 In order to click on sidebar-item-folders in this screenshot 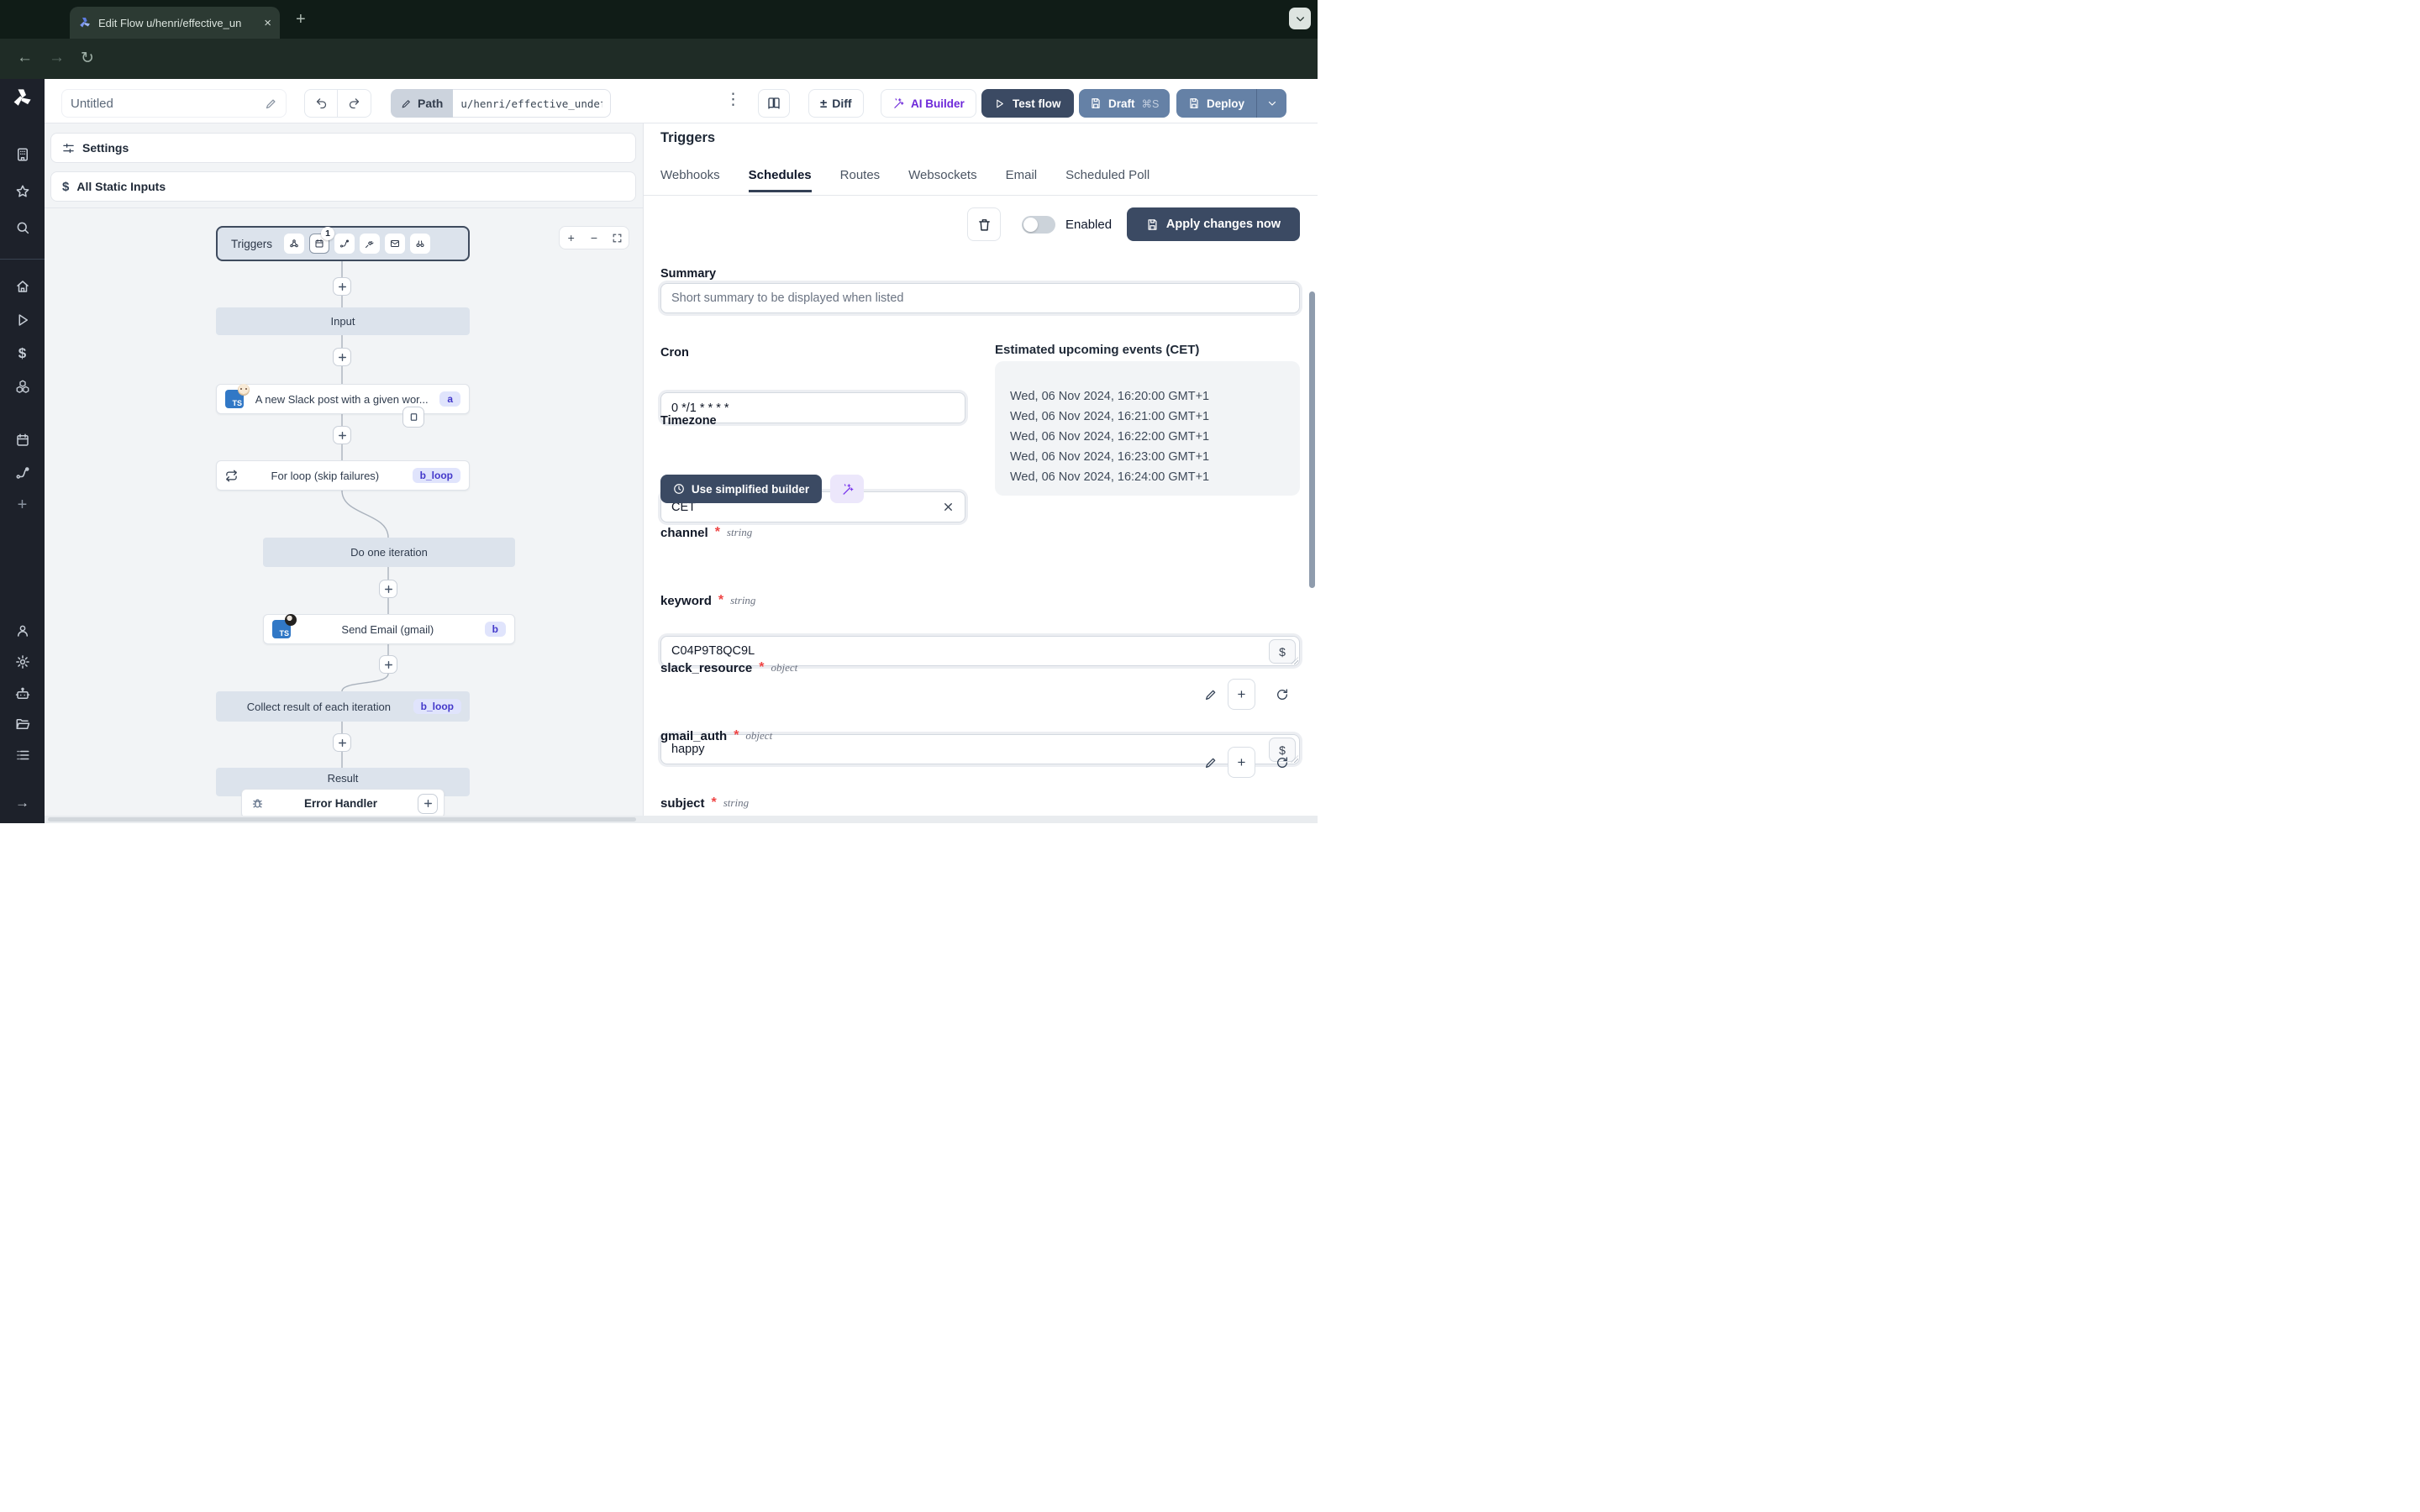, I will do `click(22, 724)`.